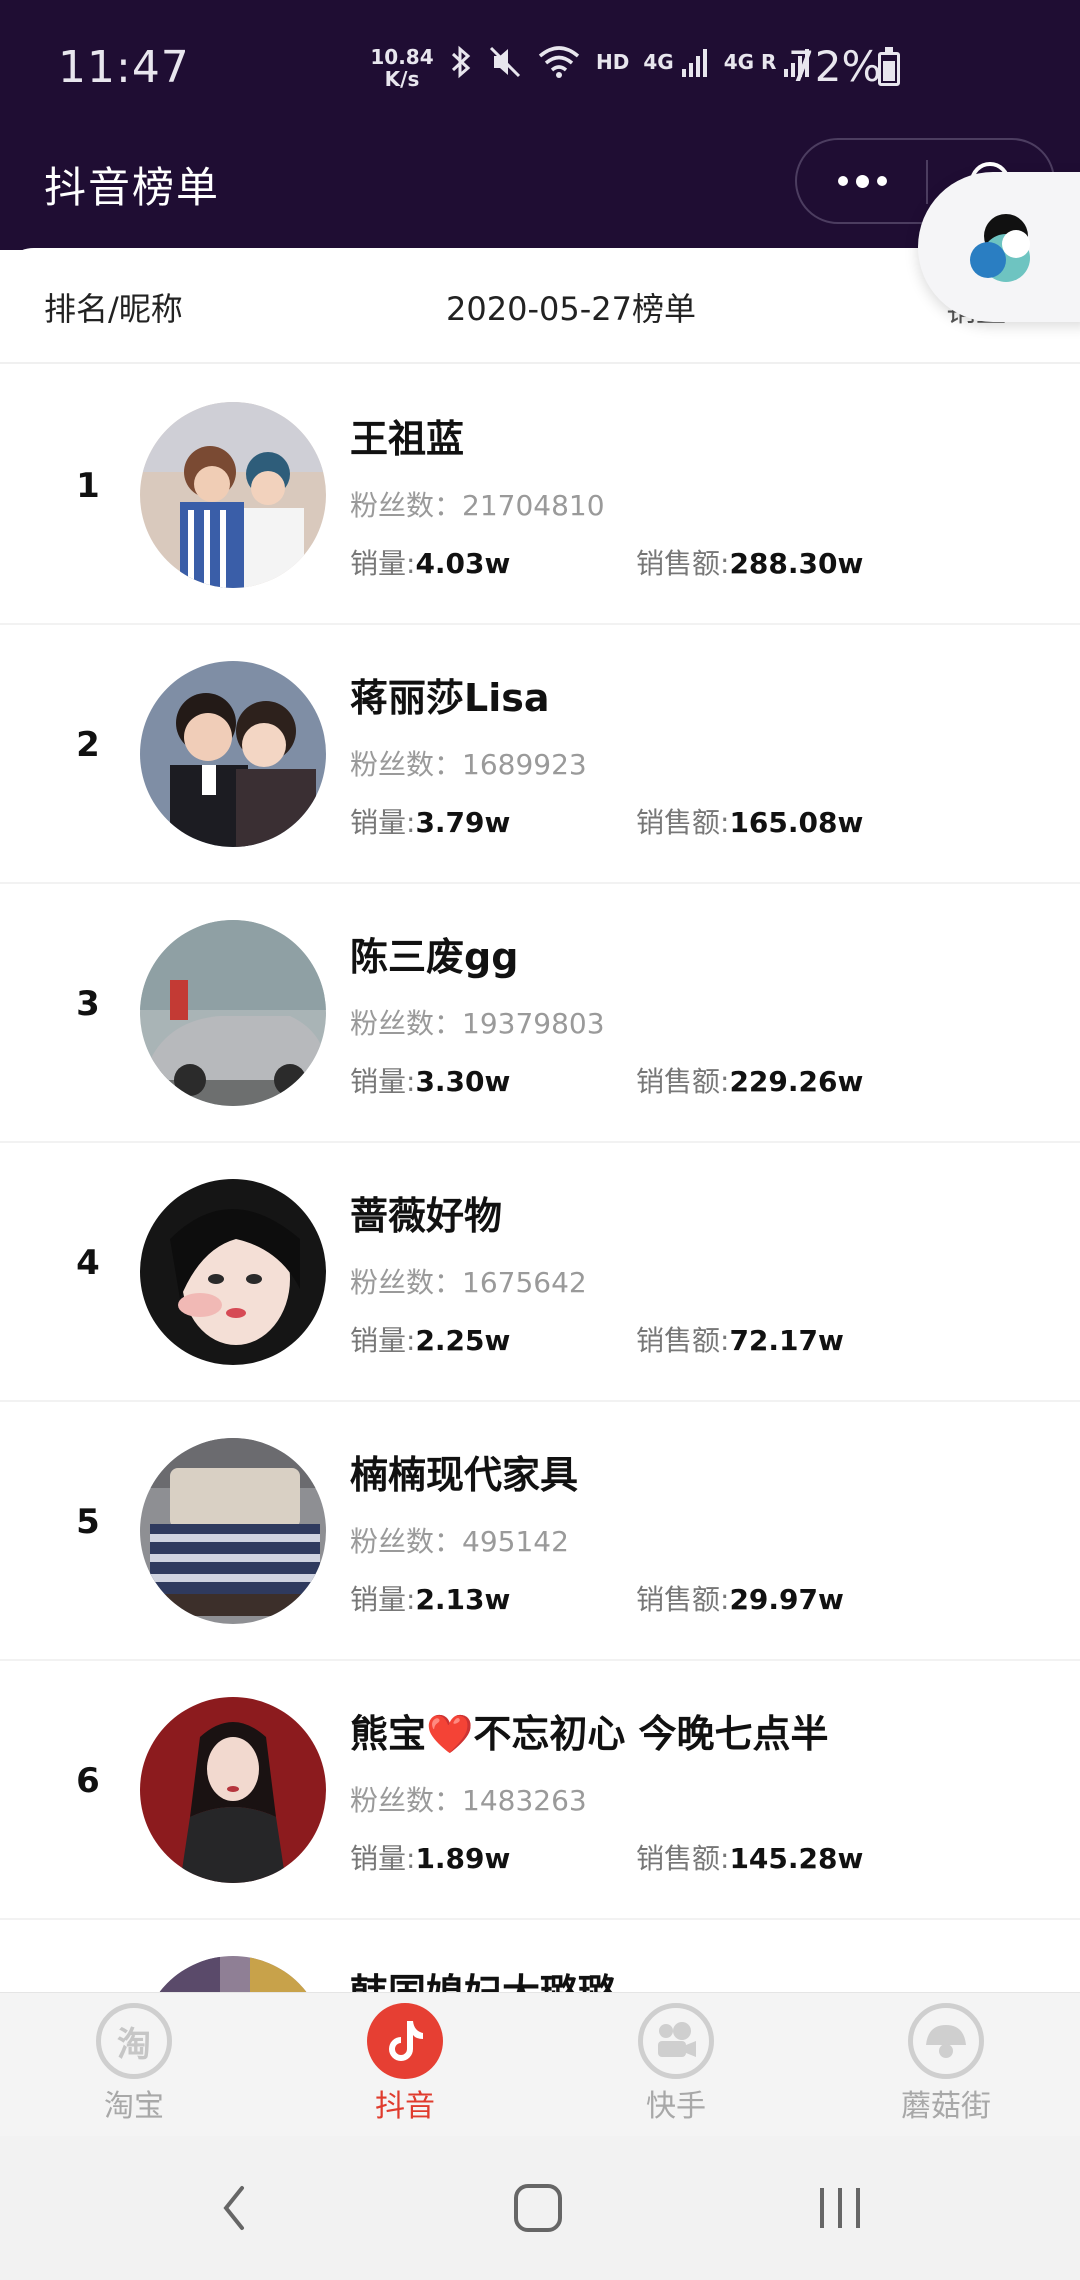 The image size is (1080, 2280). Describe the element at coordinates (234, 2208) in the screenshot. I see `back-icon` at that location.